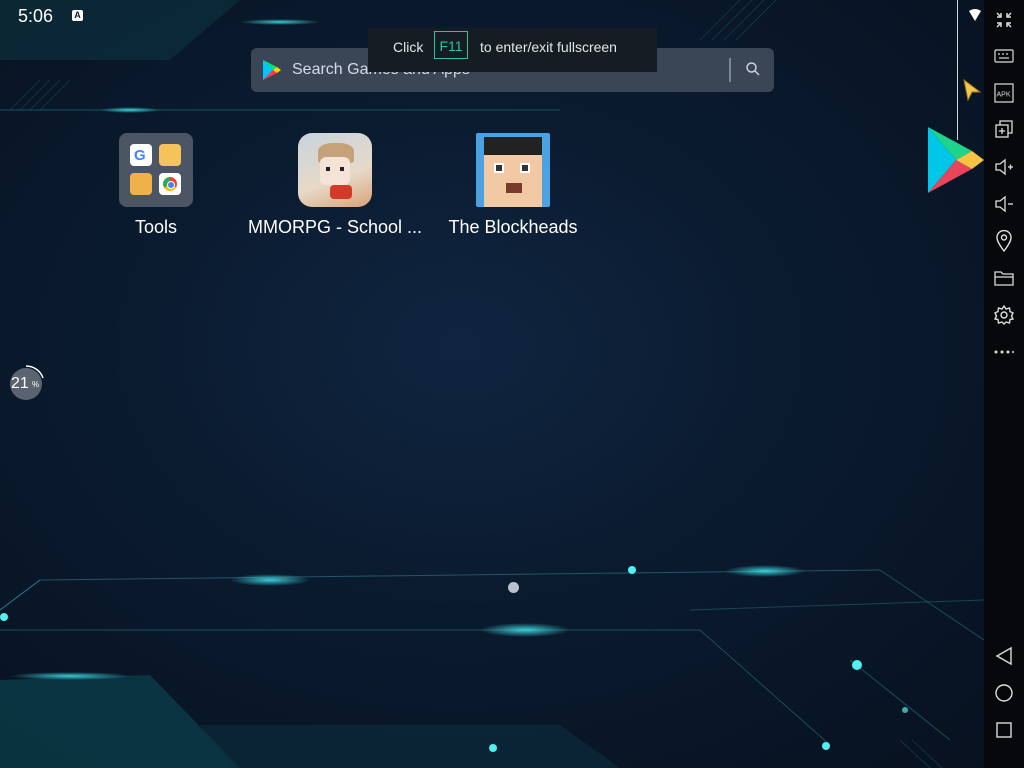 This screenshot has width=1024, height=768. I want to click on recents-icon, so click(1004, 730).